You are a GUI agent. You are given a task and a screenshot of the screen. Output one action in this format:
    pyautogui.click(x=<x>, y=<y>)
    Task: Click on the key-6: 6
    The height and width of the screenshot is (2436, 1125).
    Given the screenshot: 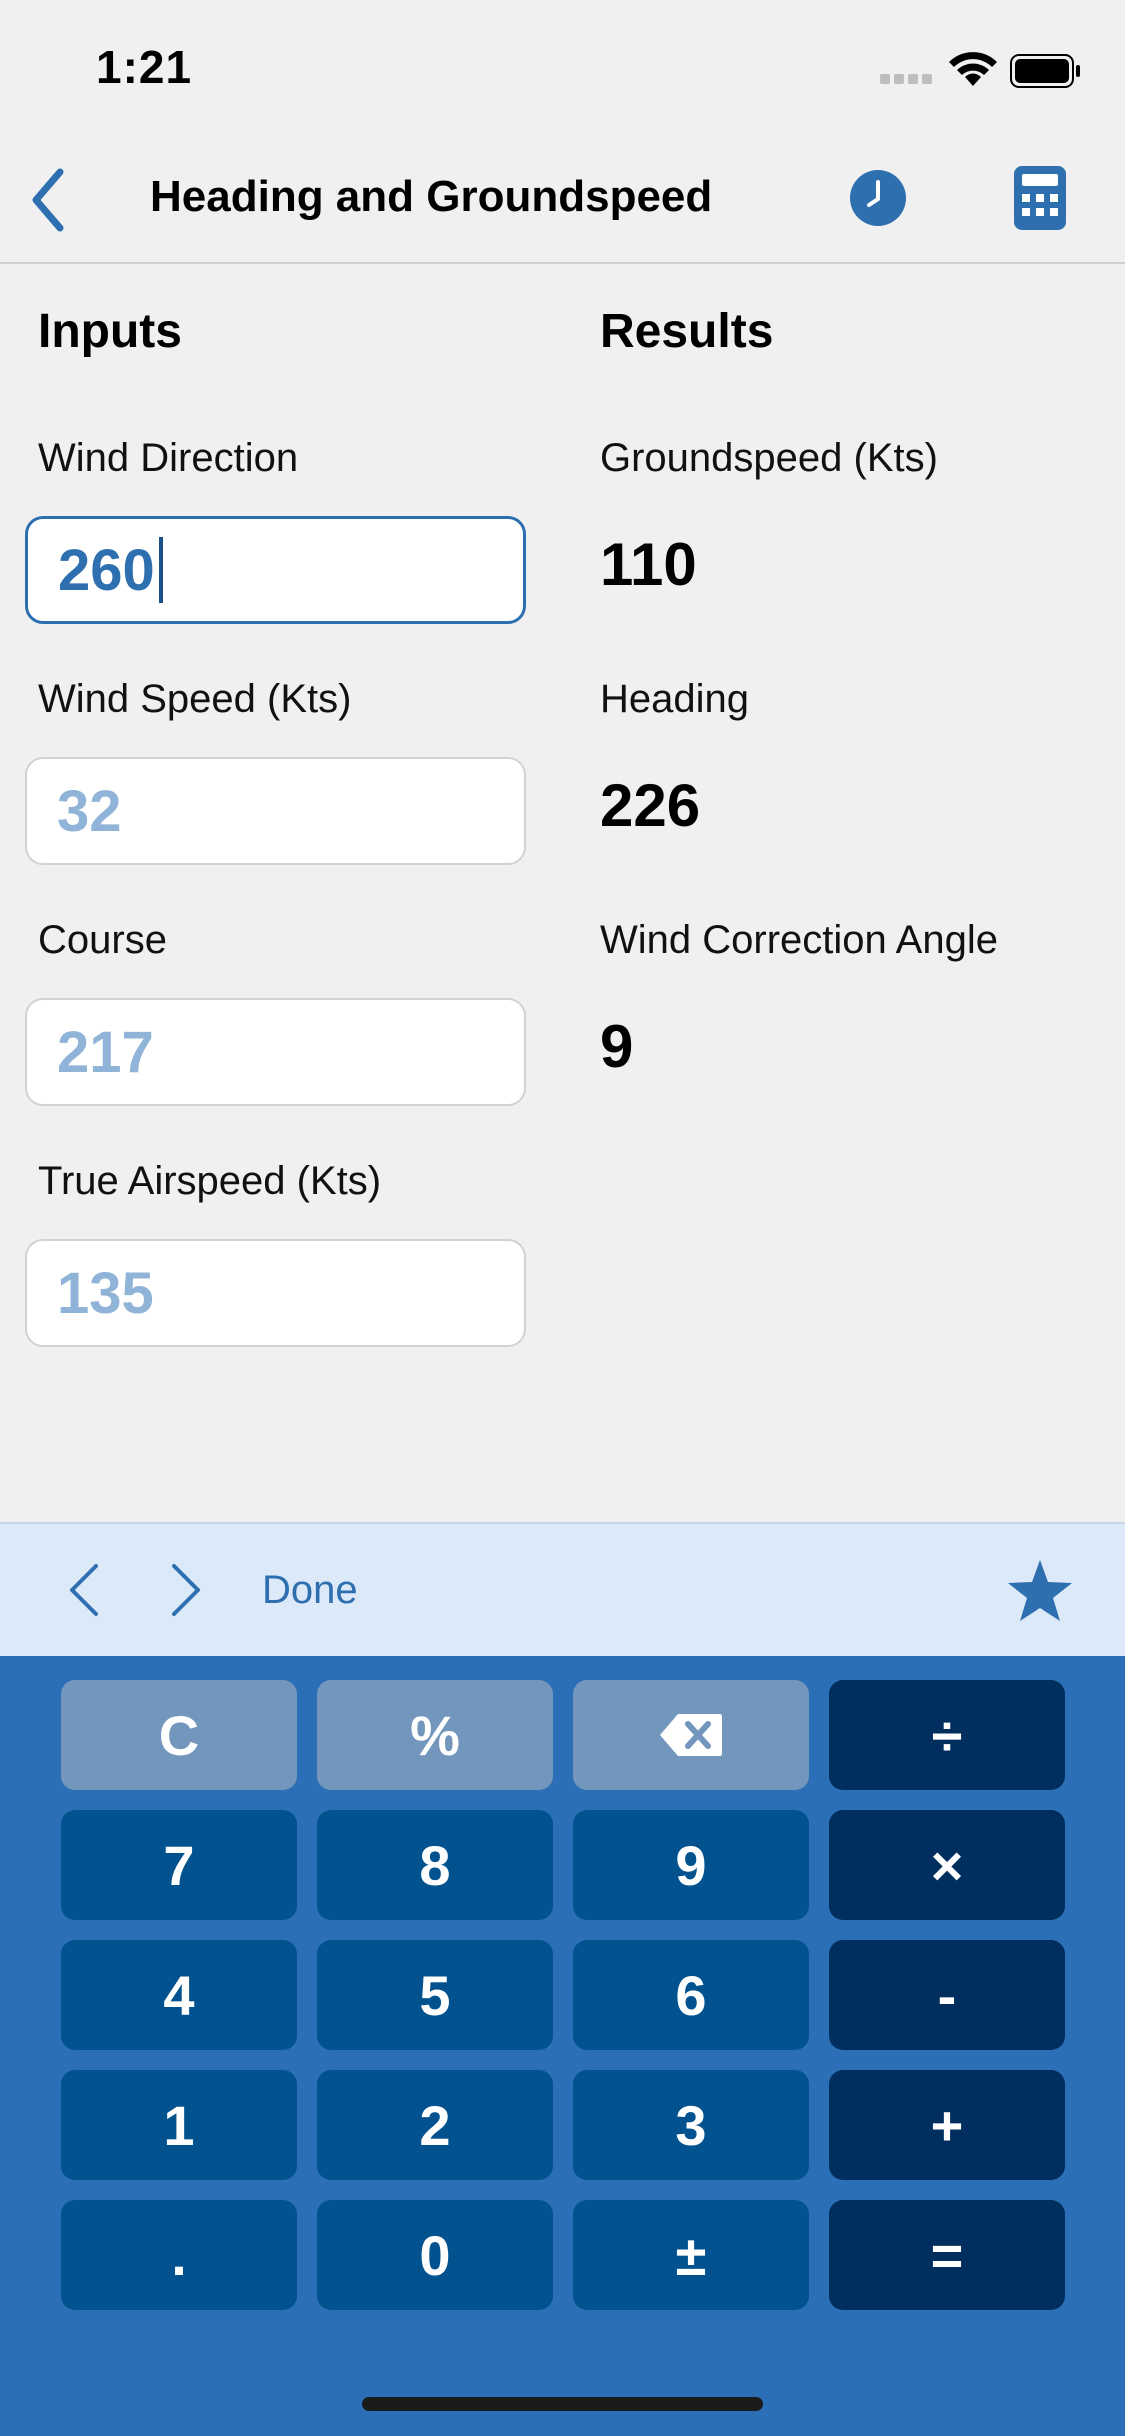 What is the action you would take?
    pyautogui.click(x=691, y=1995)
    